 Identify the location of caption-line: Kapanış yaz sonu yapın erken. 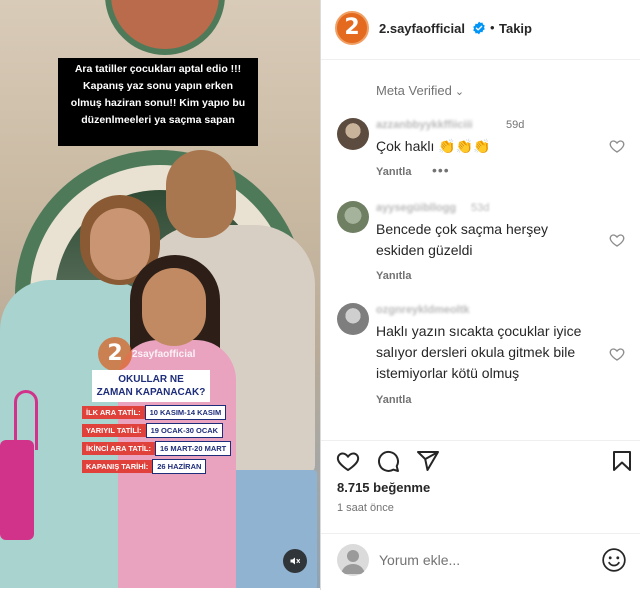
(158, 86).